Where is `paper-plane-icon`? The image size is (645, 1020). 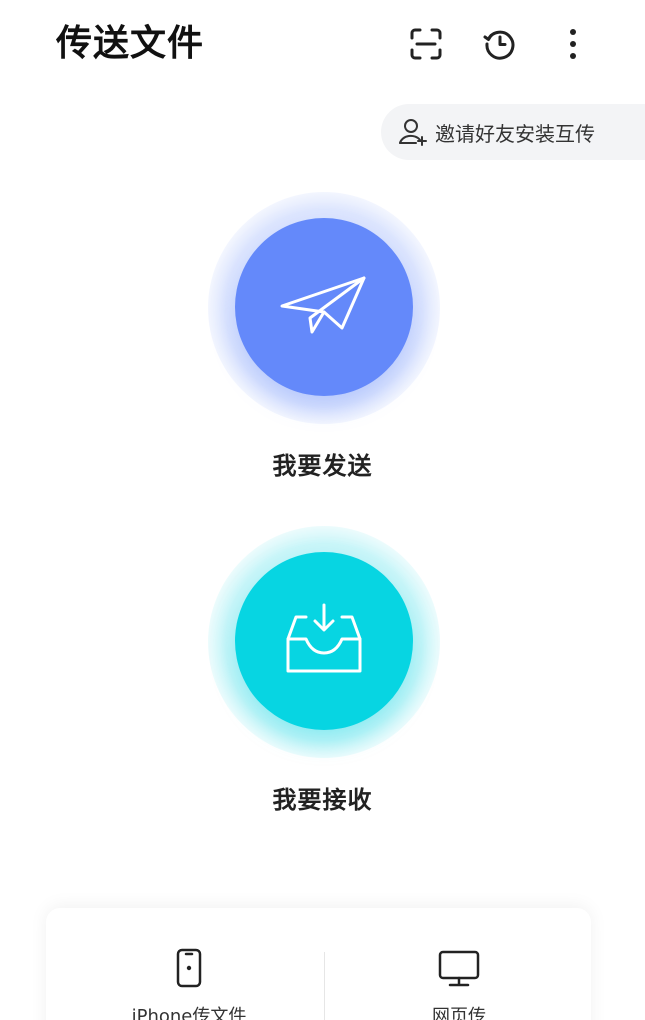
paper-plane-icon is located at coordinates (324, 307).